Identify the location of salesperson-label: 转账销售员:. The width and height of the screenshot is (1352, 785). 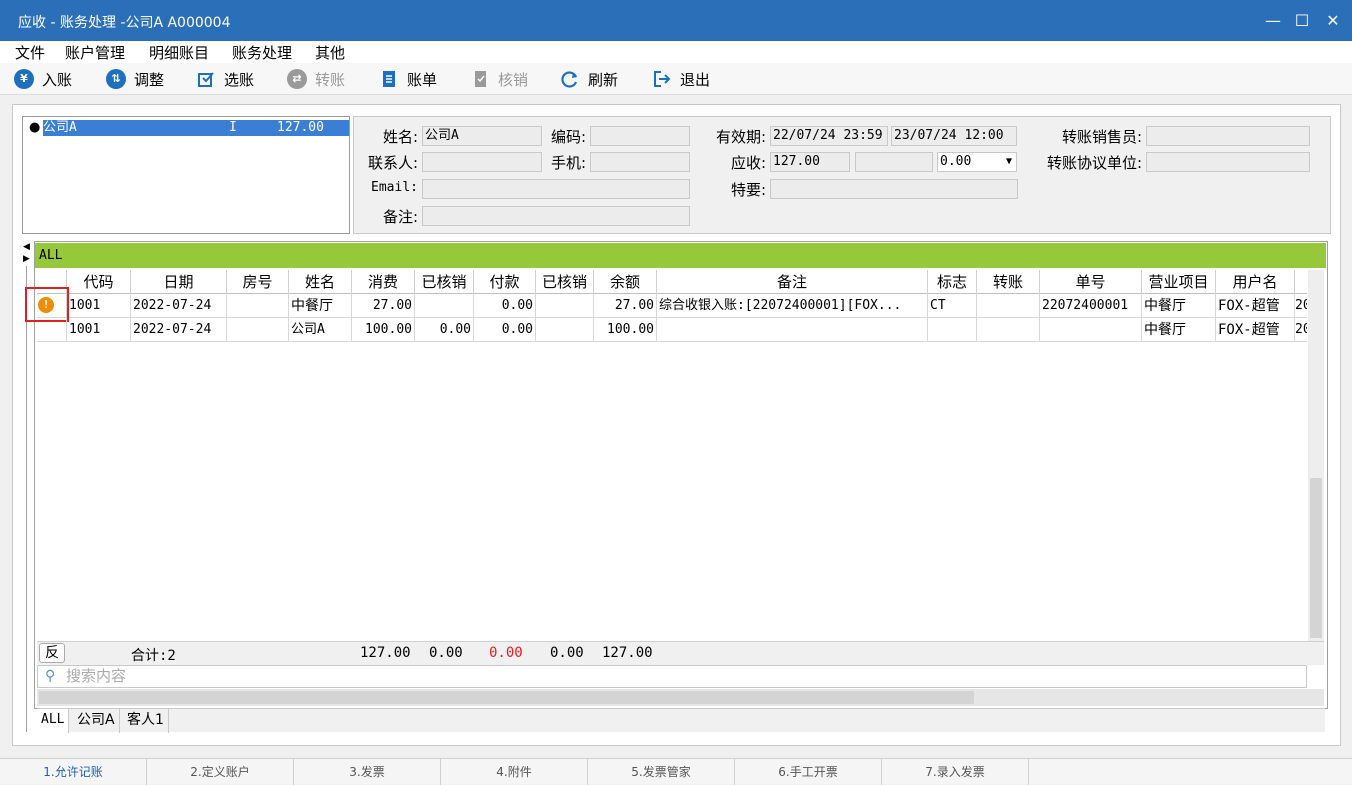
(1101, 137).